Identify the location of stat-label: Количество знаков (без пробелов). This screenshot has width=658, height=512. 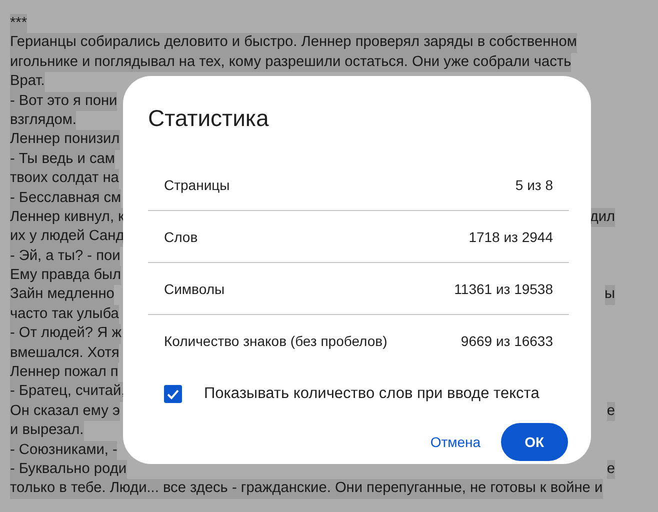
(276, 340).